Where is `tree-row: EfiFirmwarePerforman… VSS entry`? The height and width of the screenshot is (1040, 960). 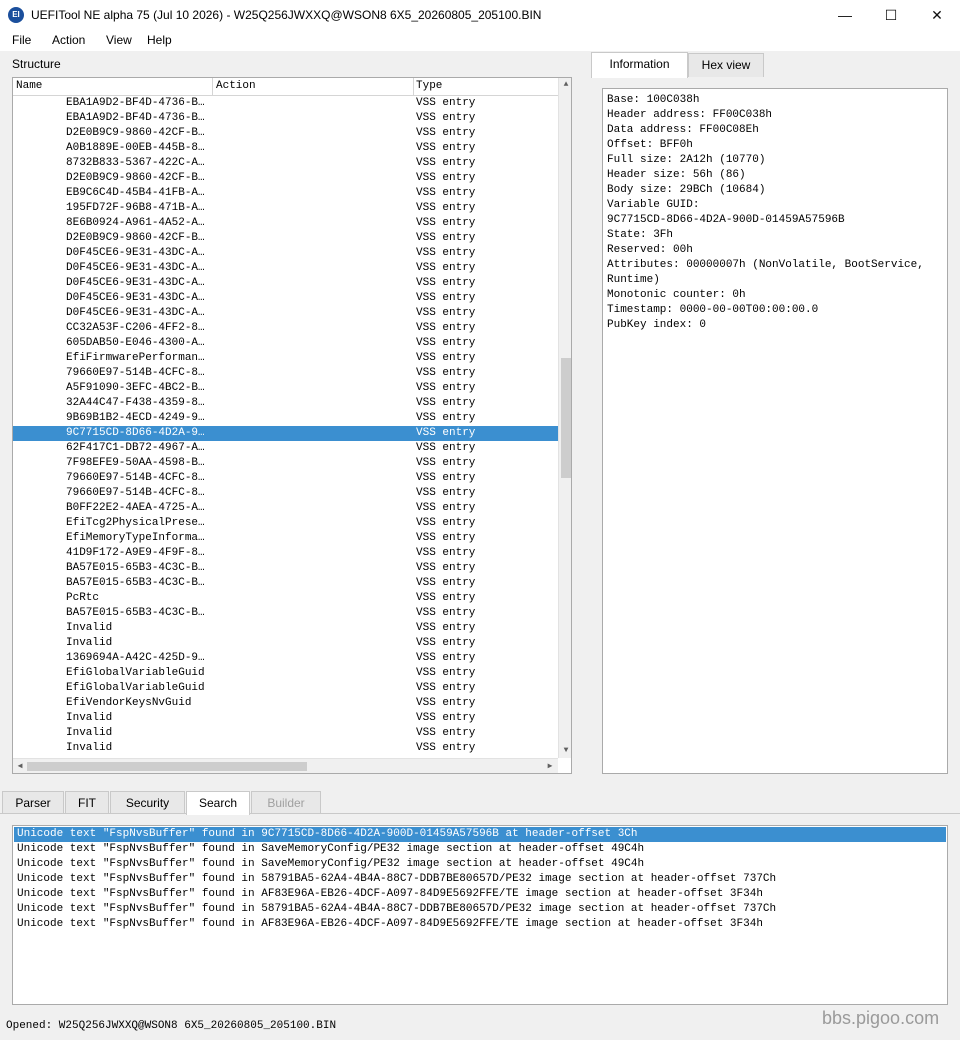
tree-row: EfiFirmwarePerforman… VSS entry is located at coordinates (285, 358).